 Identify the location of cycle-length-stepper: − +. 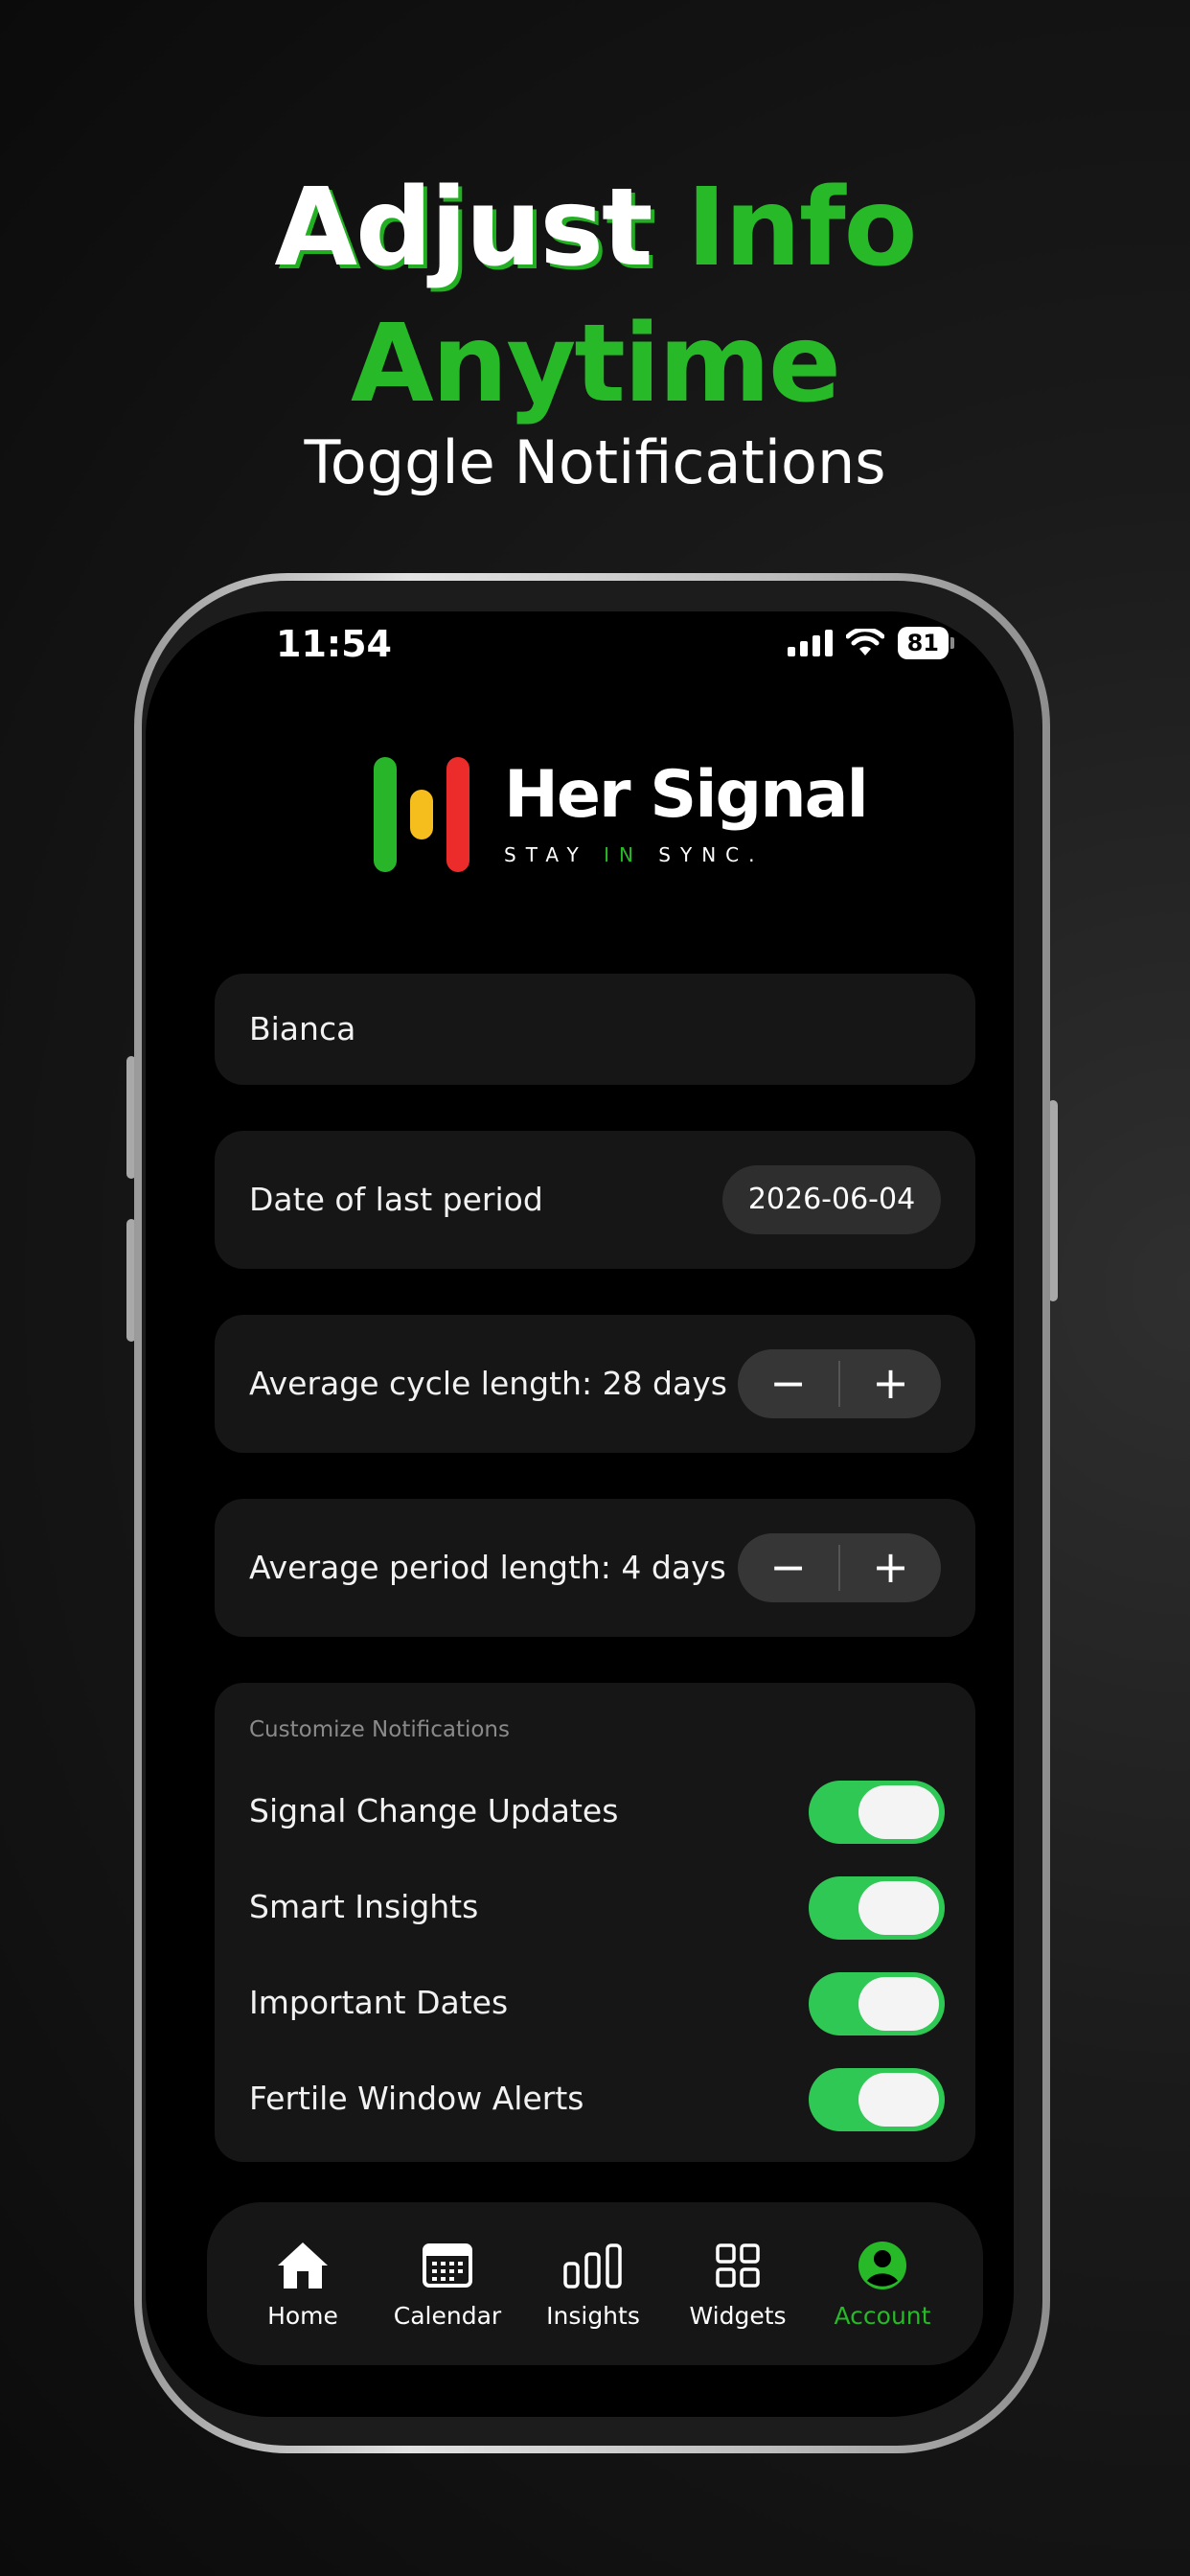
(840, 1383).